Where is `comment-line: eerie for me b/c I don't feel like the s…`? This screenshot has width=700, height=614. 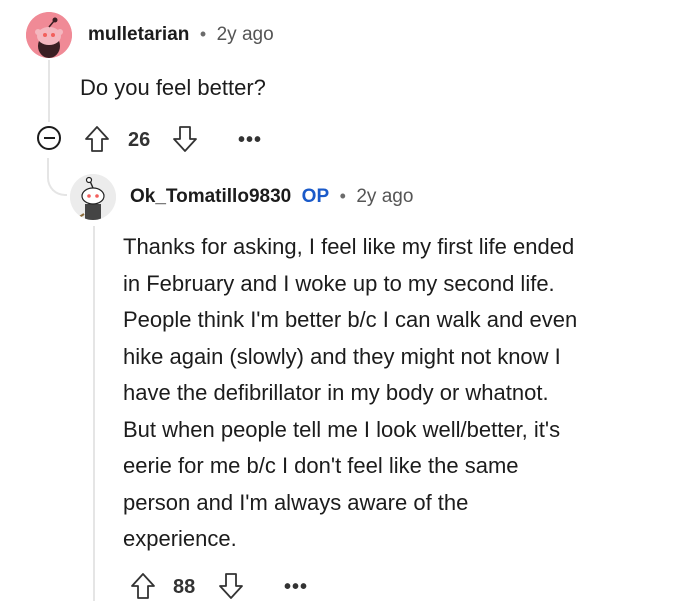
comment-line: eerie for me b/c I don't feel like the s… is located at coordinates (321, 465).